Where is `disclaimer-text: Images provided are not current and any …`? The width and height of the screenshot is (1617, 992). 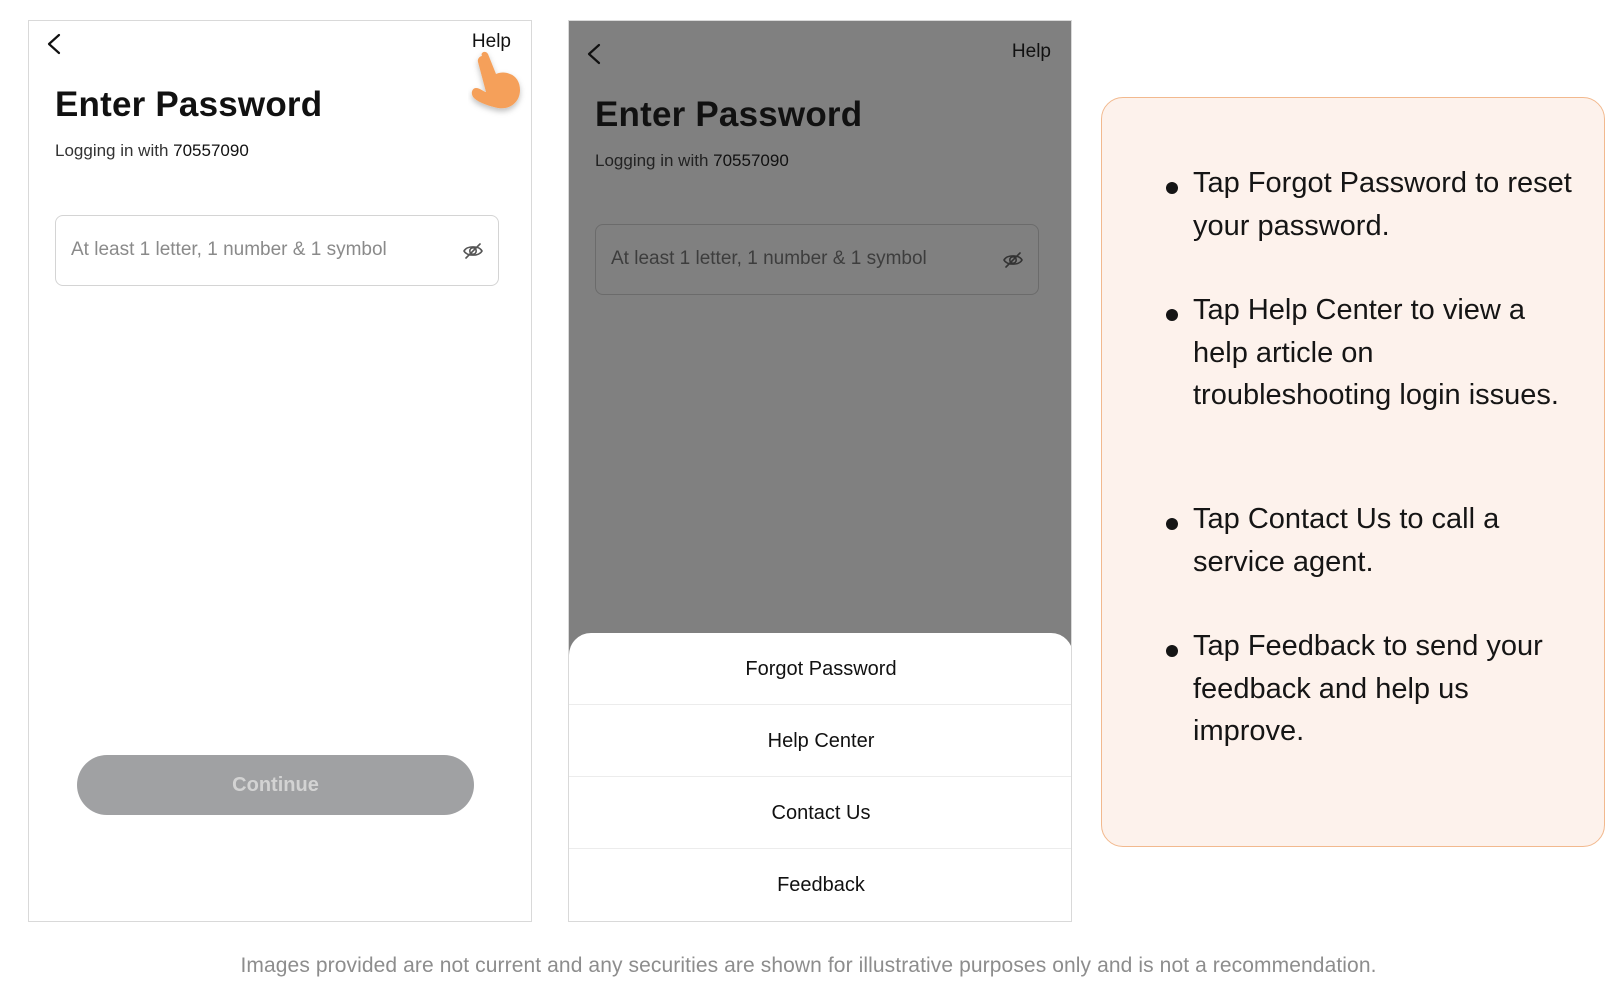
disclaimer-text: Images provided are not current and any … is located at coordinates (808, 965).